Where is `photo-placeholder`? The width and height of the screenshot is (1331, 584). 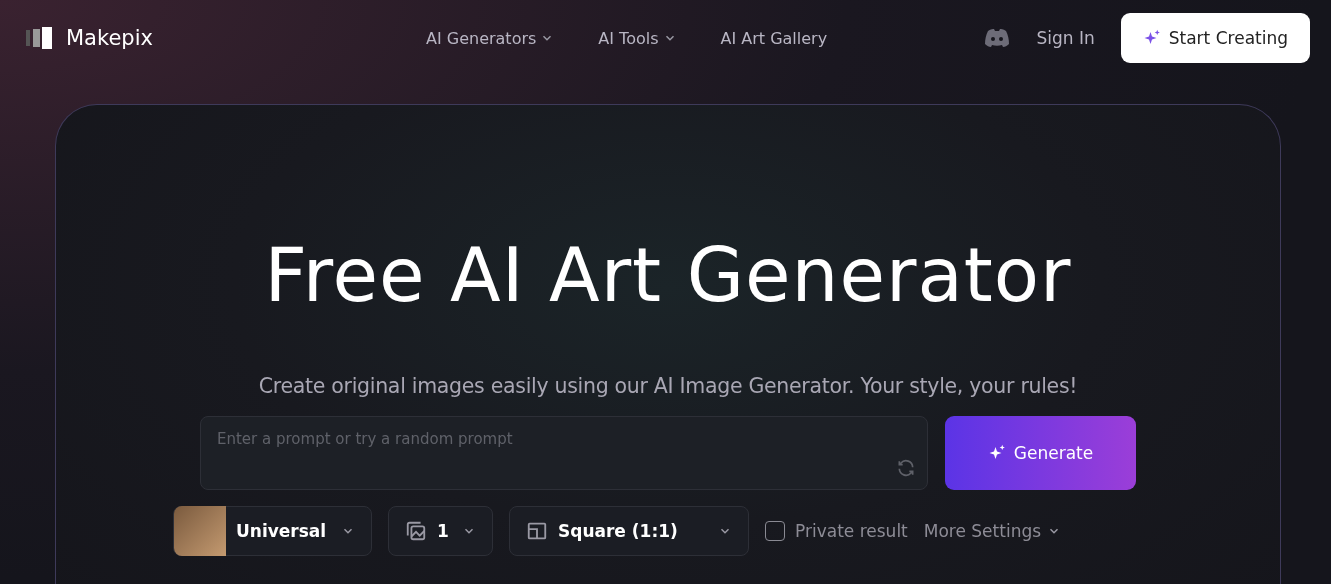 photo-placeholder is located at coordinates (200, 531).